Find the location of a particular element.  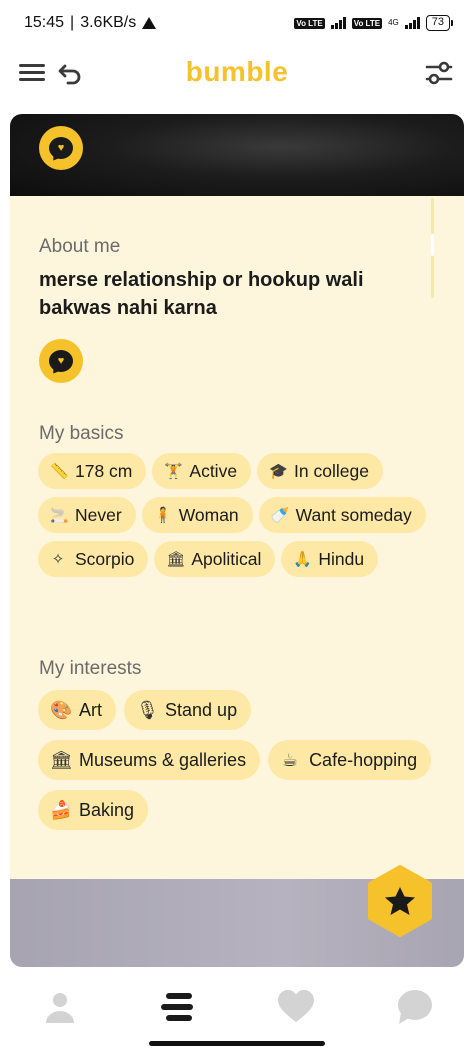

basic-label: Never is located at coordinates (98, 514).